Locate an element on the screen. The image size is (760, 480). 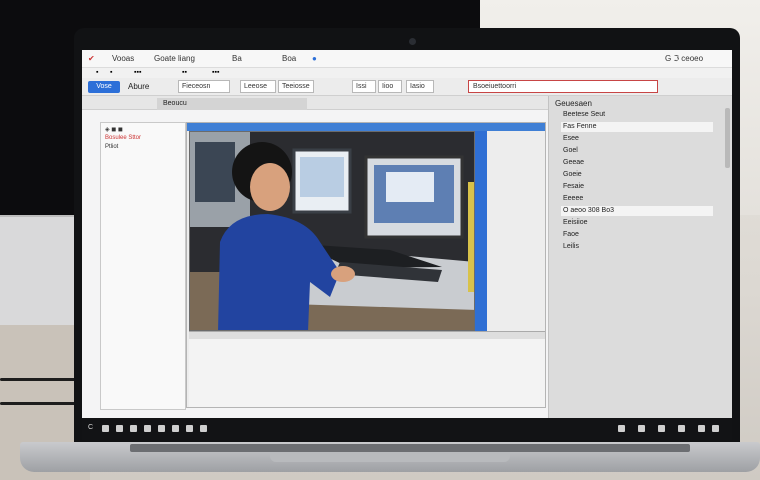
panel-list-item: Esee is located at coordinates (643, 139).